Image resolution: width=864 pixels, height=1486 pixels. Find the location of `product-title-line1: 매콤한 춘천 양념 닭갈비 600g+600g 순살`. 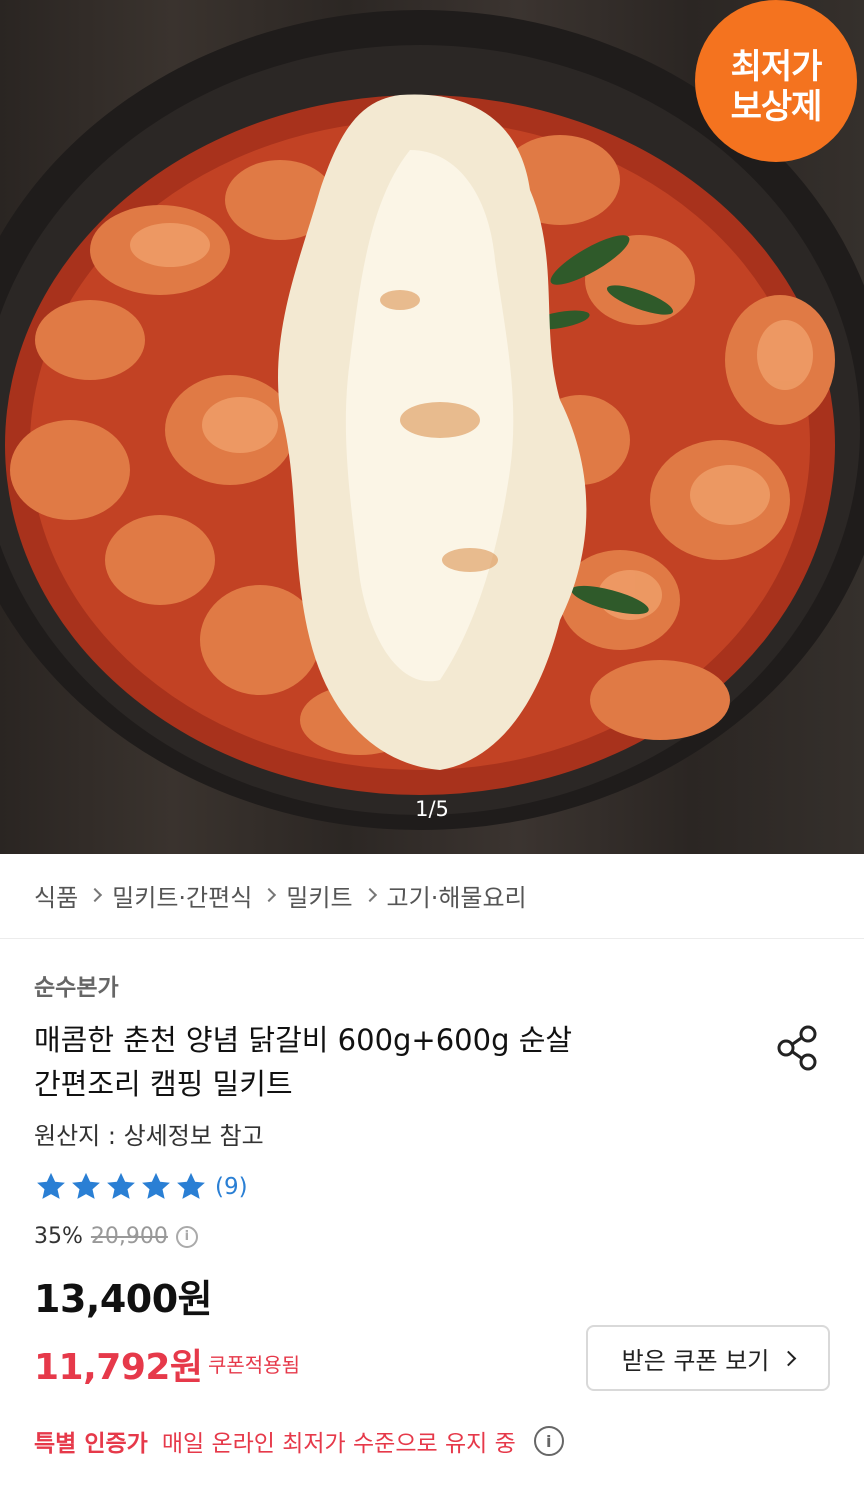

product-title-line1: 매콤한 춘천 양념 닭갈비 600g+600g 순살 is located at coordinates (303, 1040).